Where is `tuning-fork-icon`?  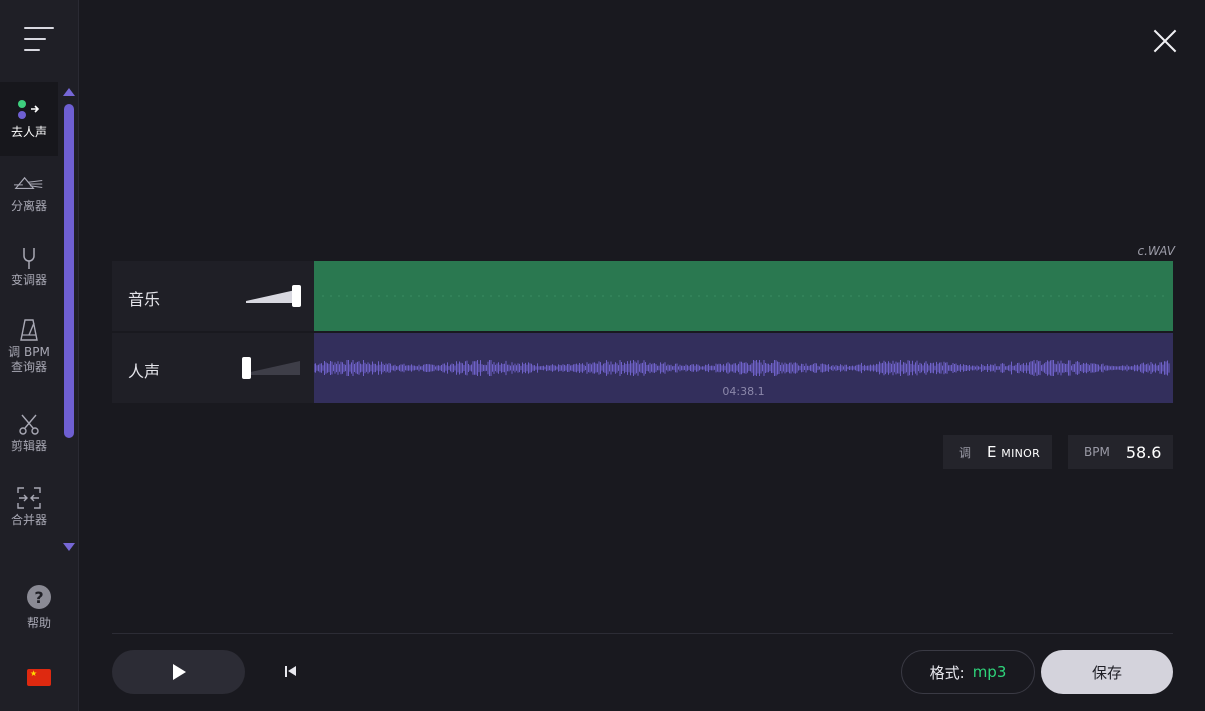 tuning-fork-icon is located at coordinates (29, 258).